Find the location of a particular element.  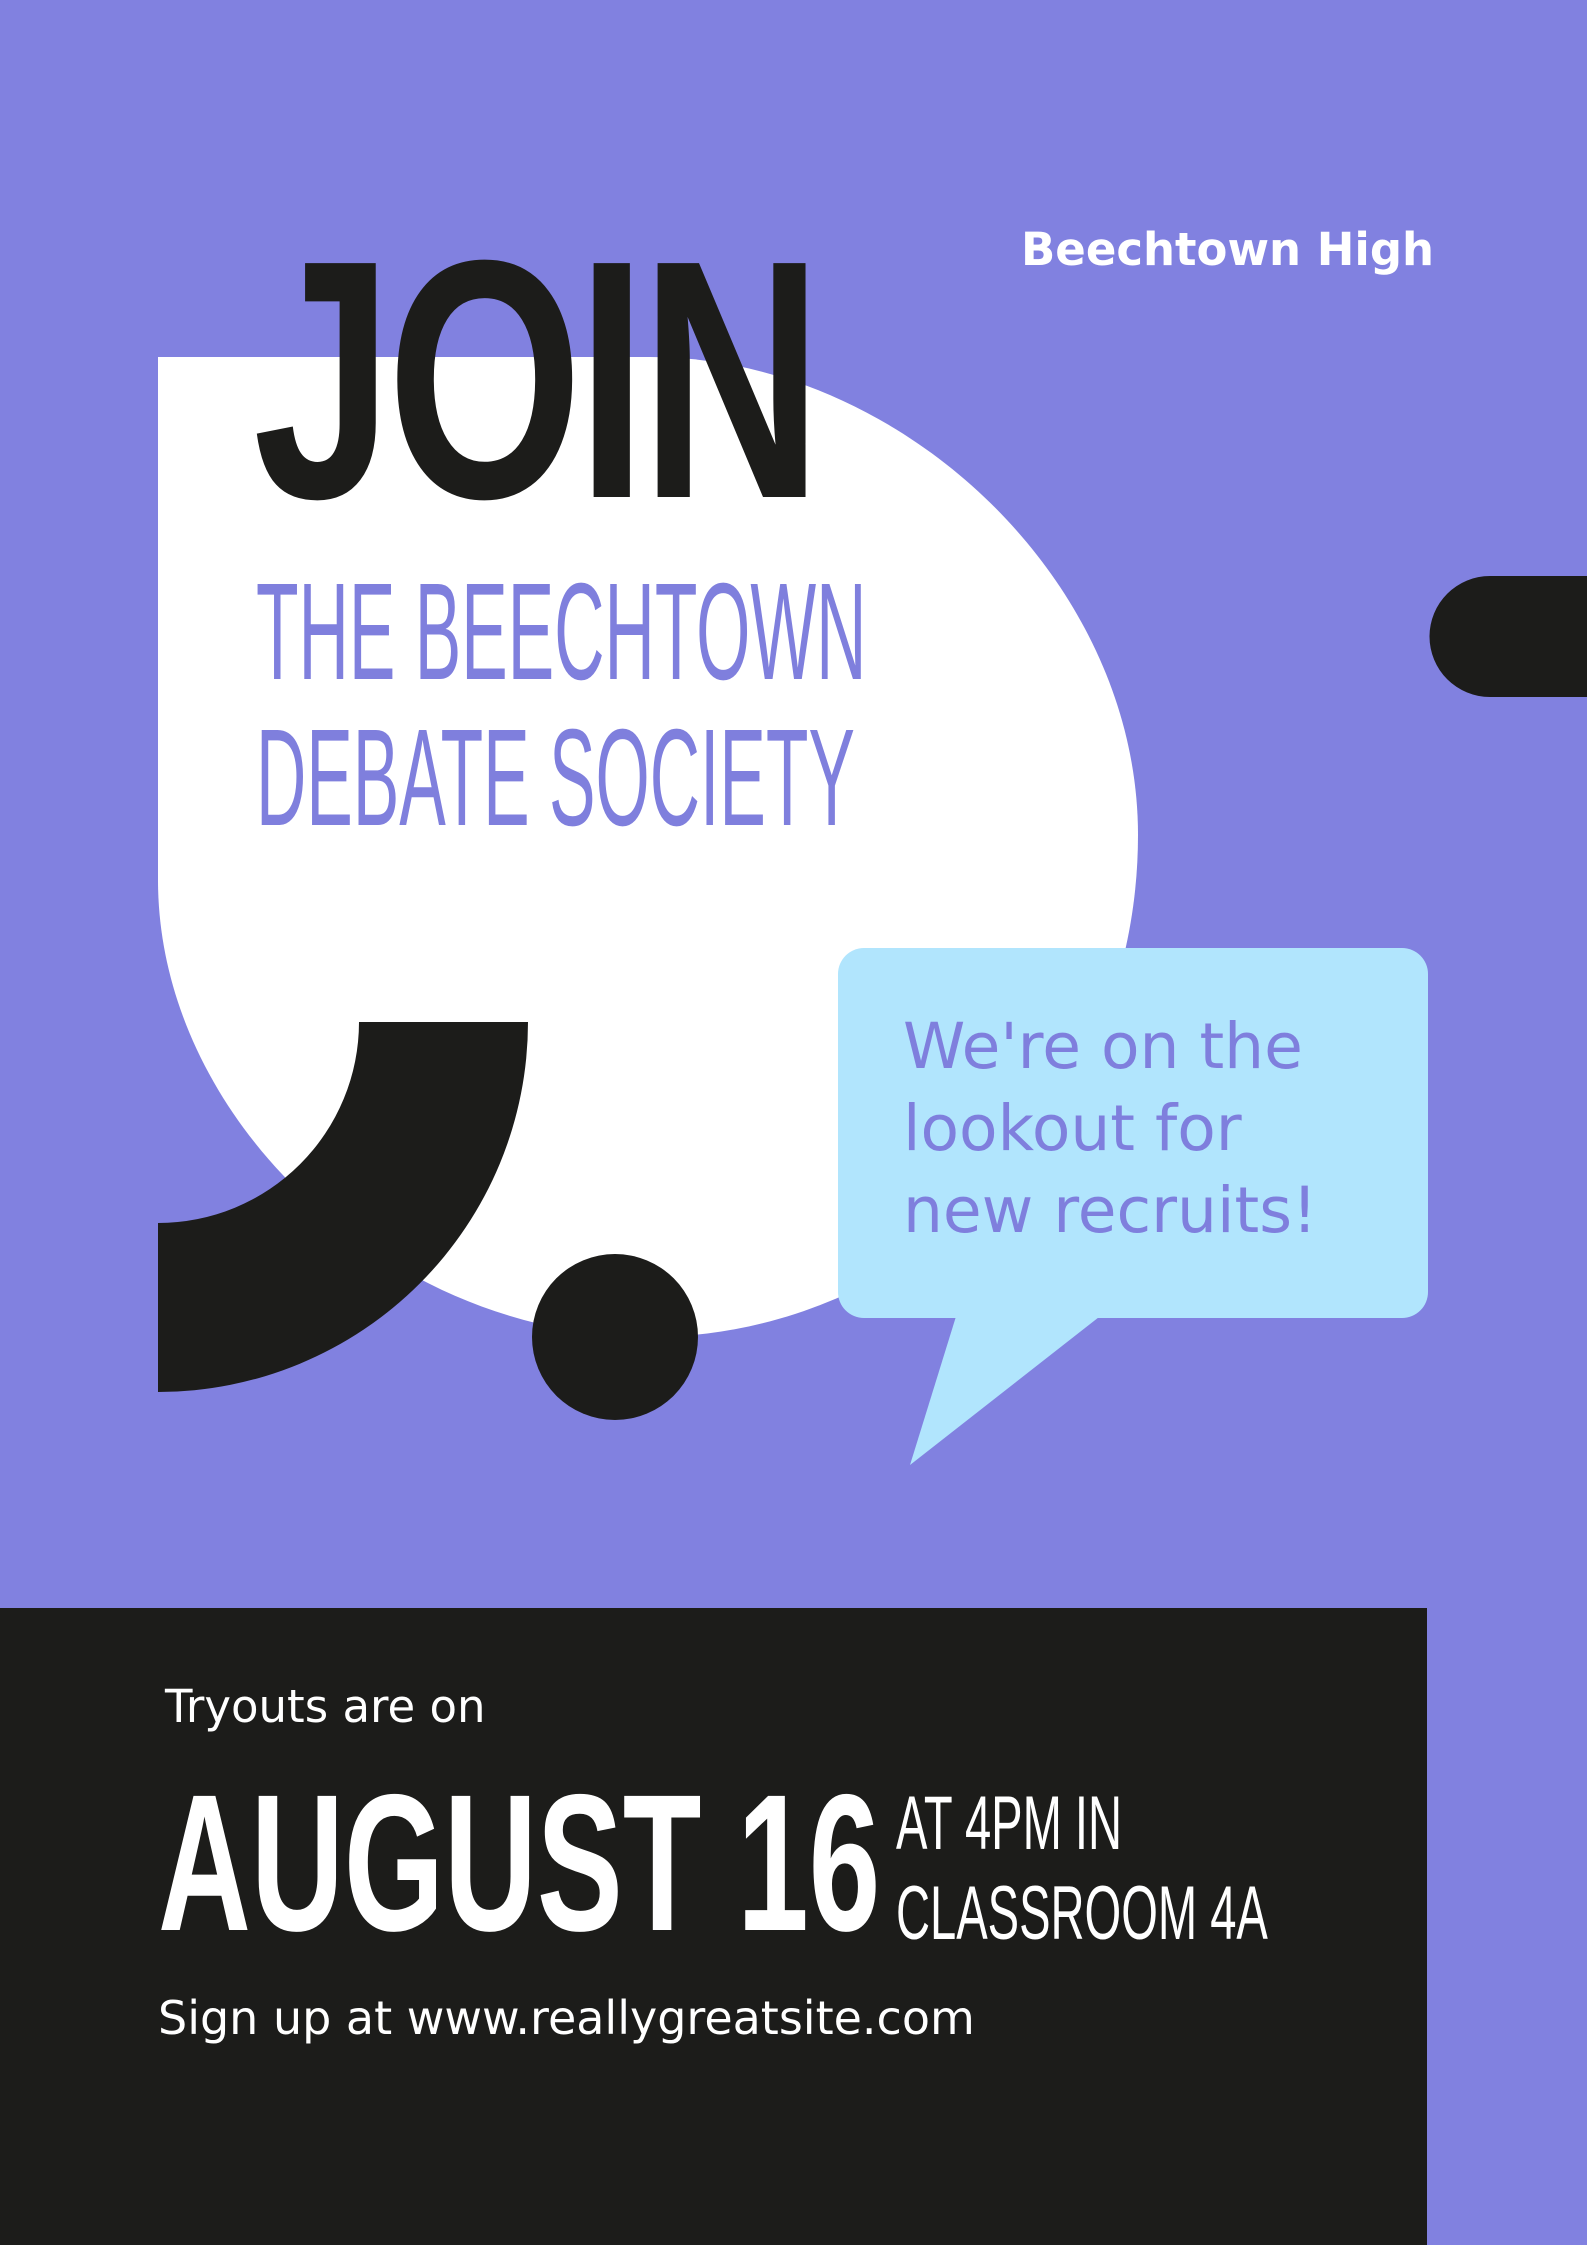

black-pill-shape is located at coordinates (1508, 636).